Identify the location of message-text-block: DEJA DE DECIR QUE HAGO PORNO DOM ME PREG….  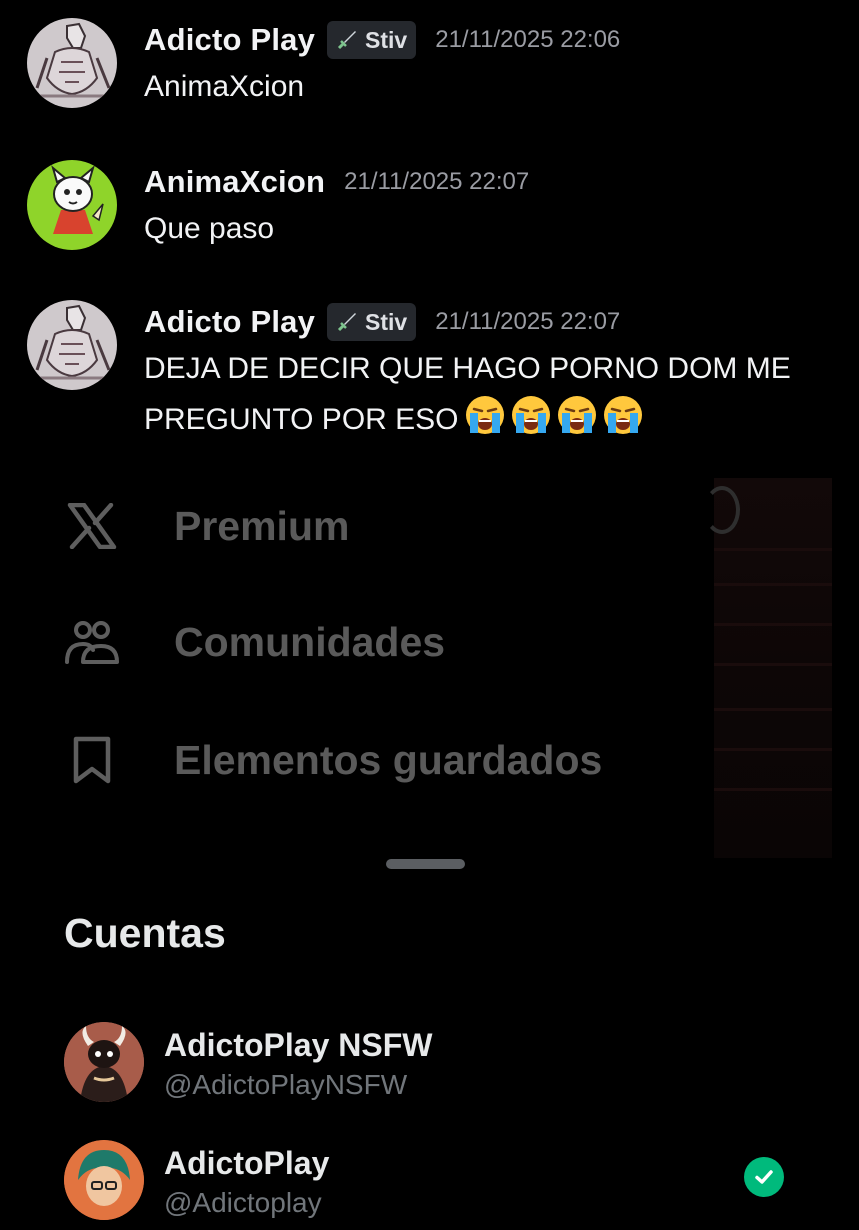
(474, 394).